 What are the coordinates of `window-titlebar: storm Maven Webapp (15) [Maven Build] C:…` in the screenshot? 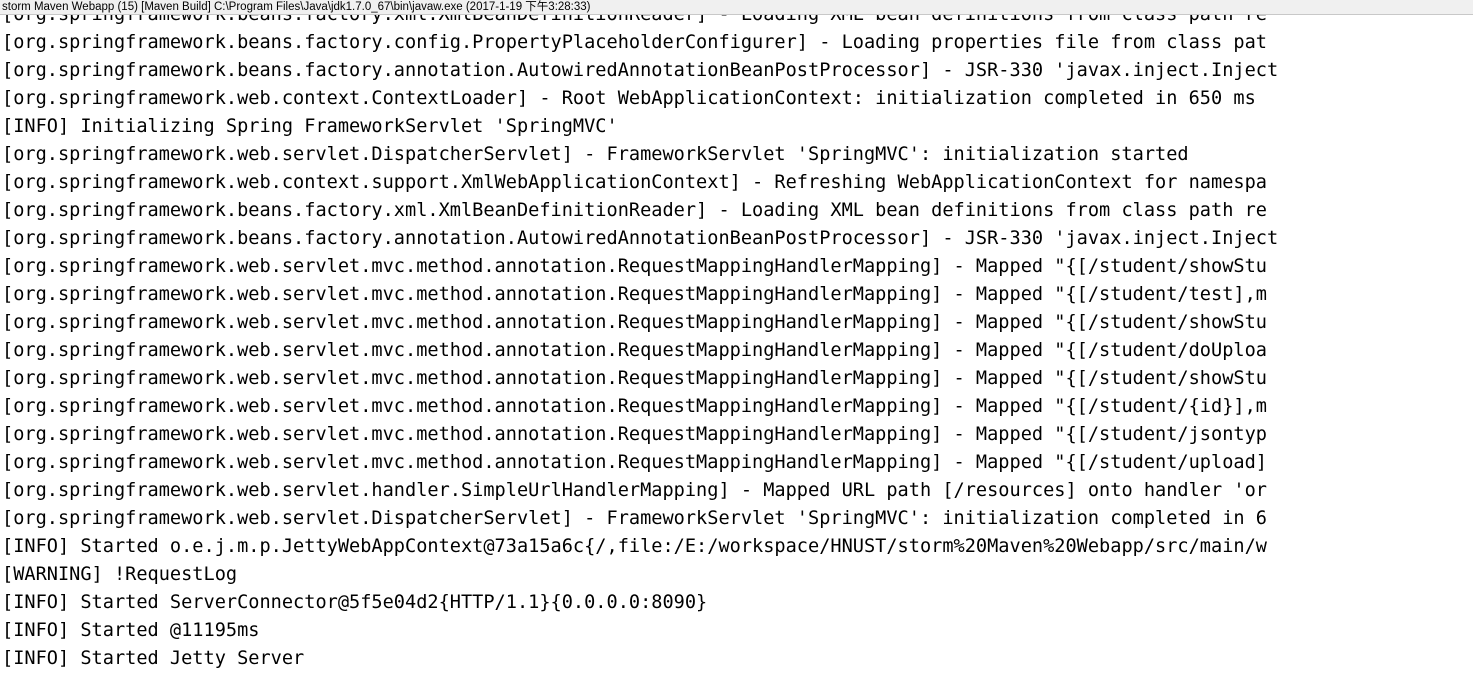 It's located at (736, 7).